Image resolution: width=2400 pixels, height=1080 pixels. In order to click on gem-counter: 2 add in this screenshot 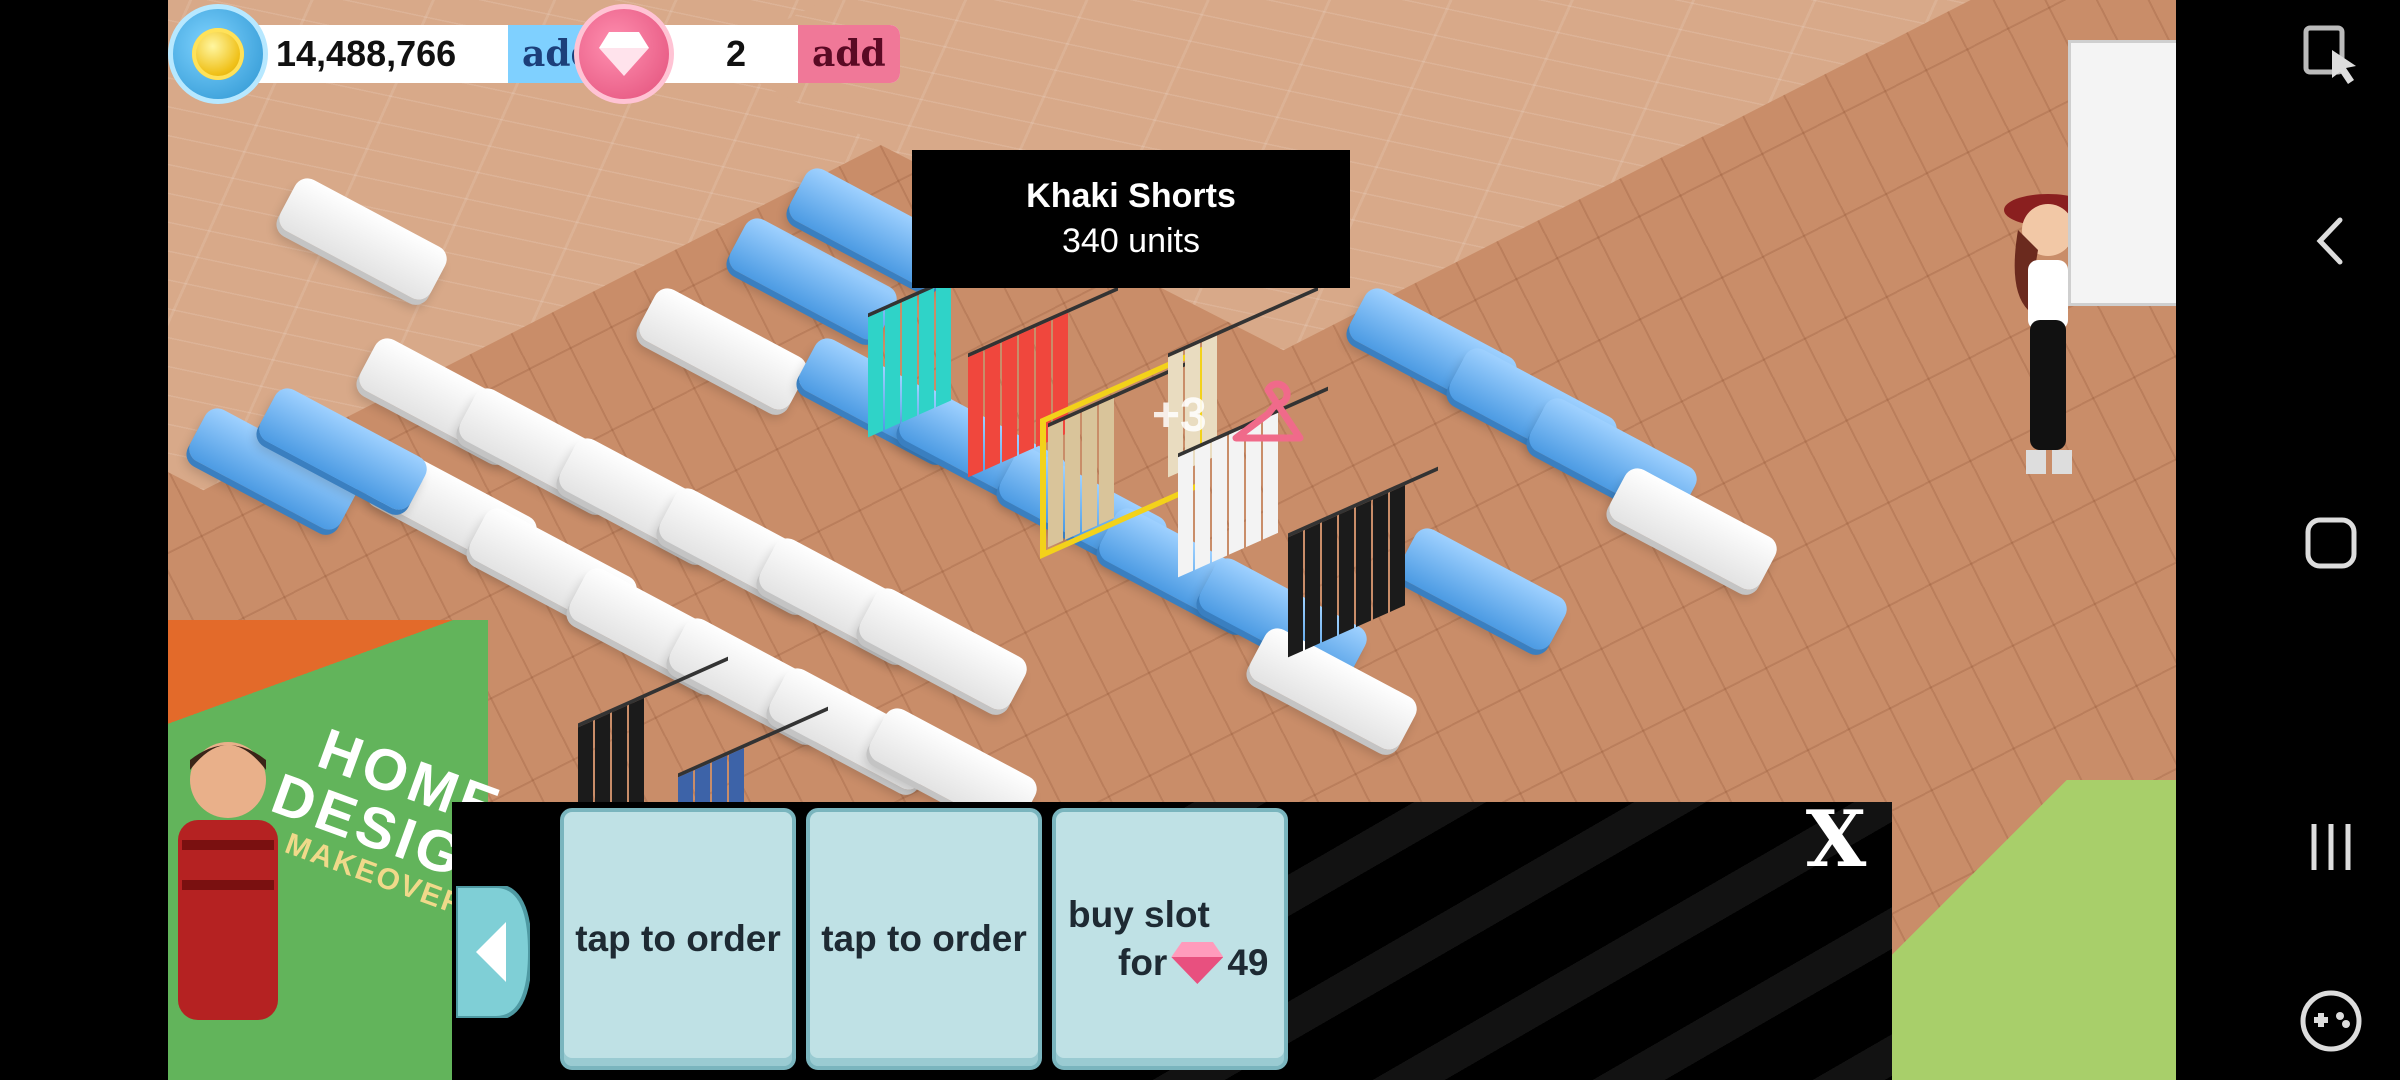, I will do `click(737, 54)`.